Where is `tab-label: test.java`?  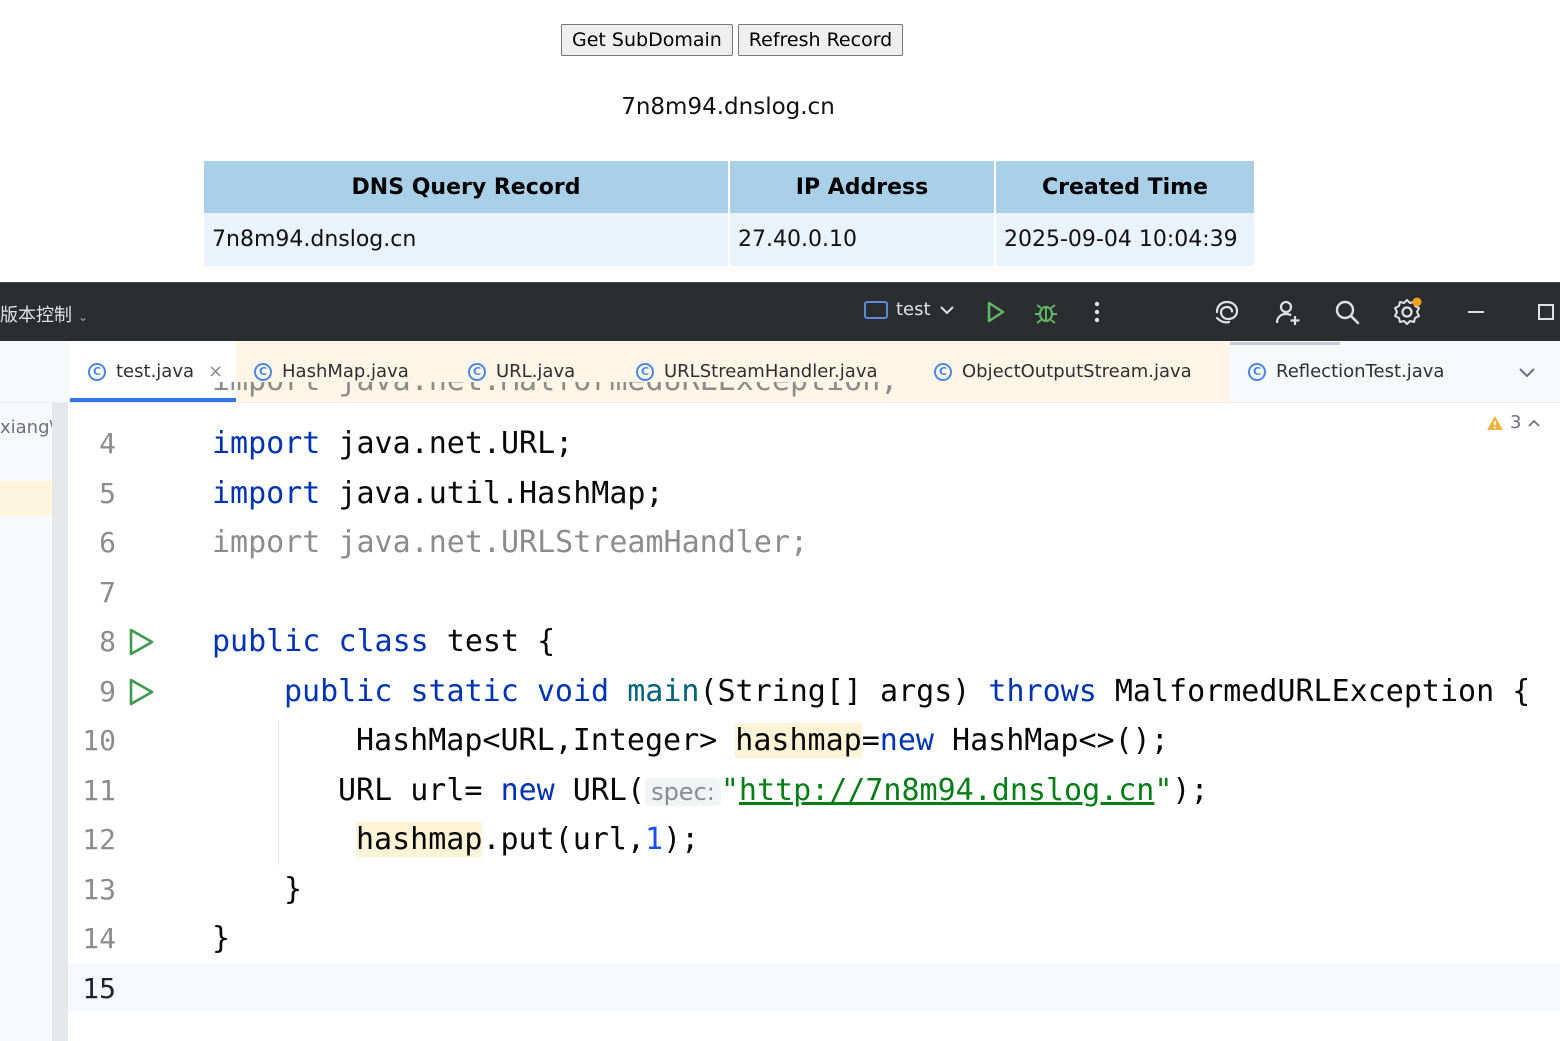
tab-label: test.java is located at coordinates (155, 371).